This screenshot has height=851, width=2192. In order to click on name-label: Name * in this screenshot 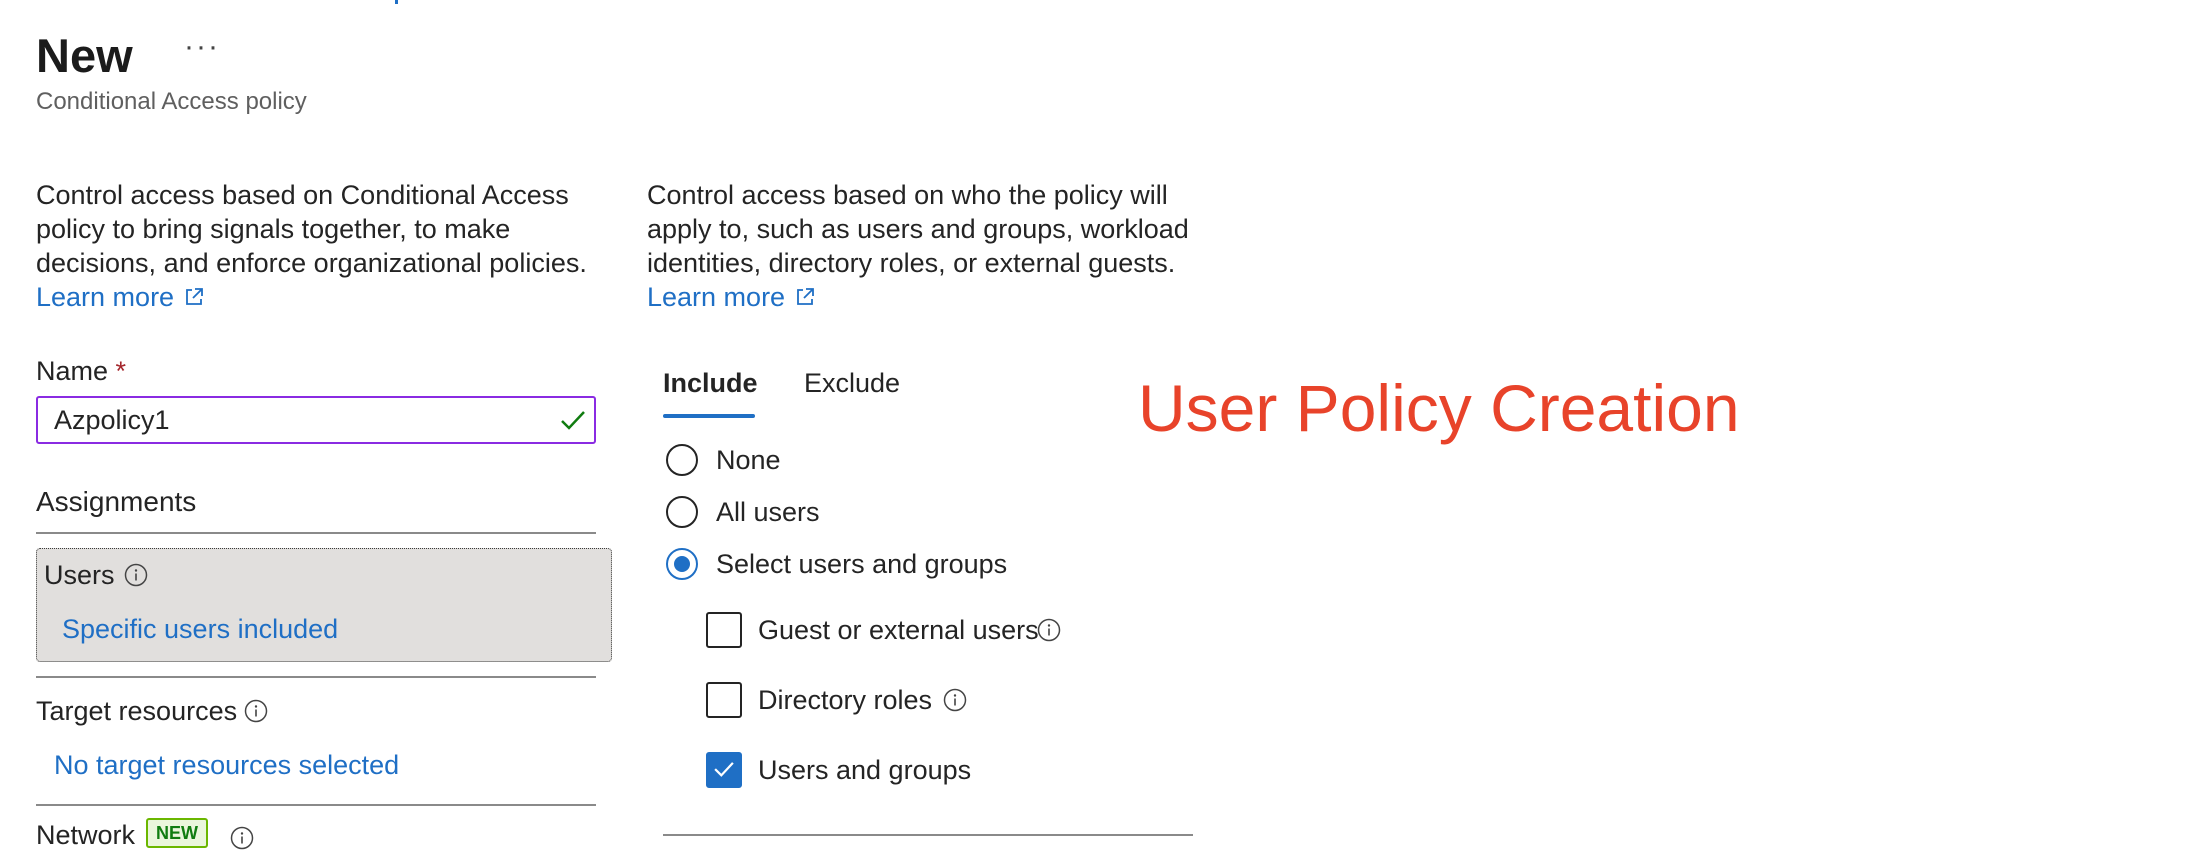, I will do `click(81, 371)`.